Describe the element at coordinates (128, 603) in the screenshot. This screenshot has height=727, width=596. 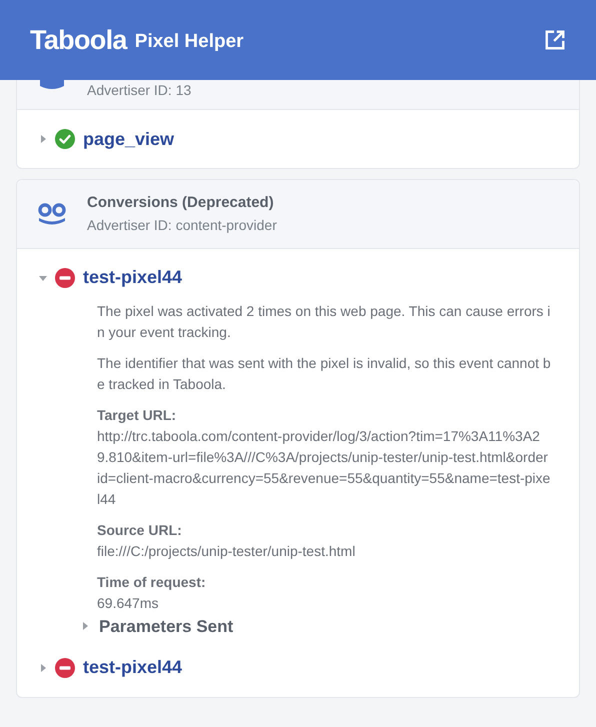
I see `detail-value: 69.647ms` at that location.